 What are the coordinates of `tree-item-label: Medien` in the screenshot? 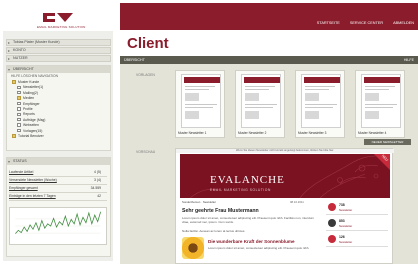 It's located at (29, 98).